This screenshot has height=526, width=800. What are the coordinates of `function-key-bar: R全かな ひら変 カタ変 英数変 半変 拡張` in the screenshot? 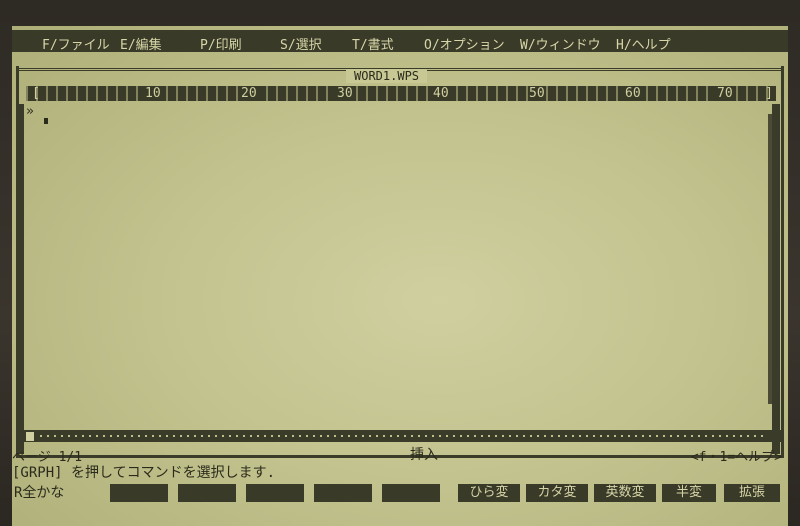 It's located at (400, 495).